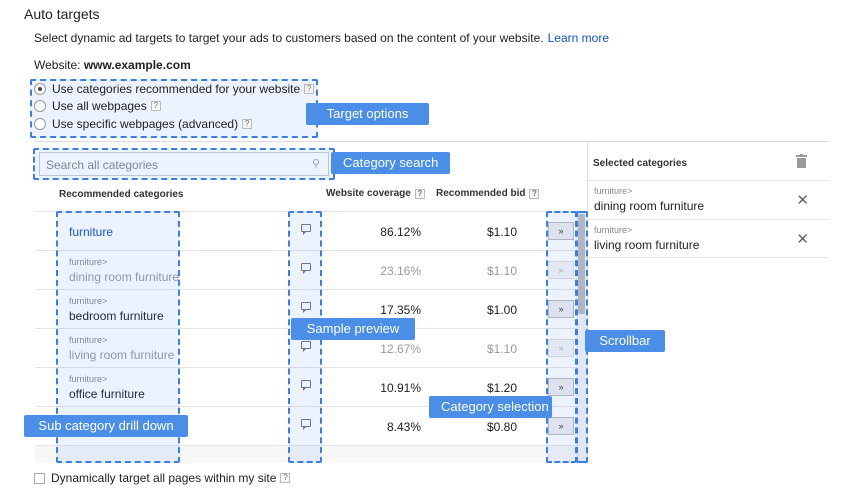  I want to click on header-bid-label: Recommended bid, so click(481, 193).